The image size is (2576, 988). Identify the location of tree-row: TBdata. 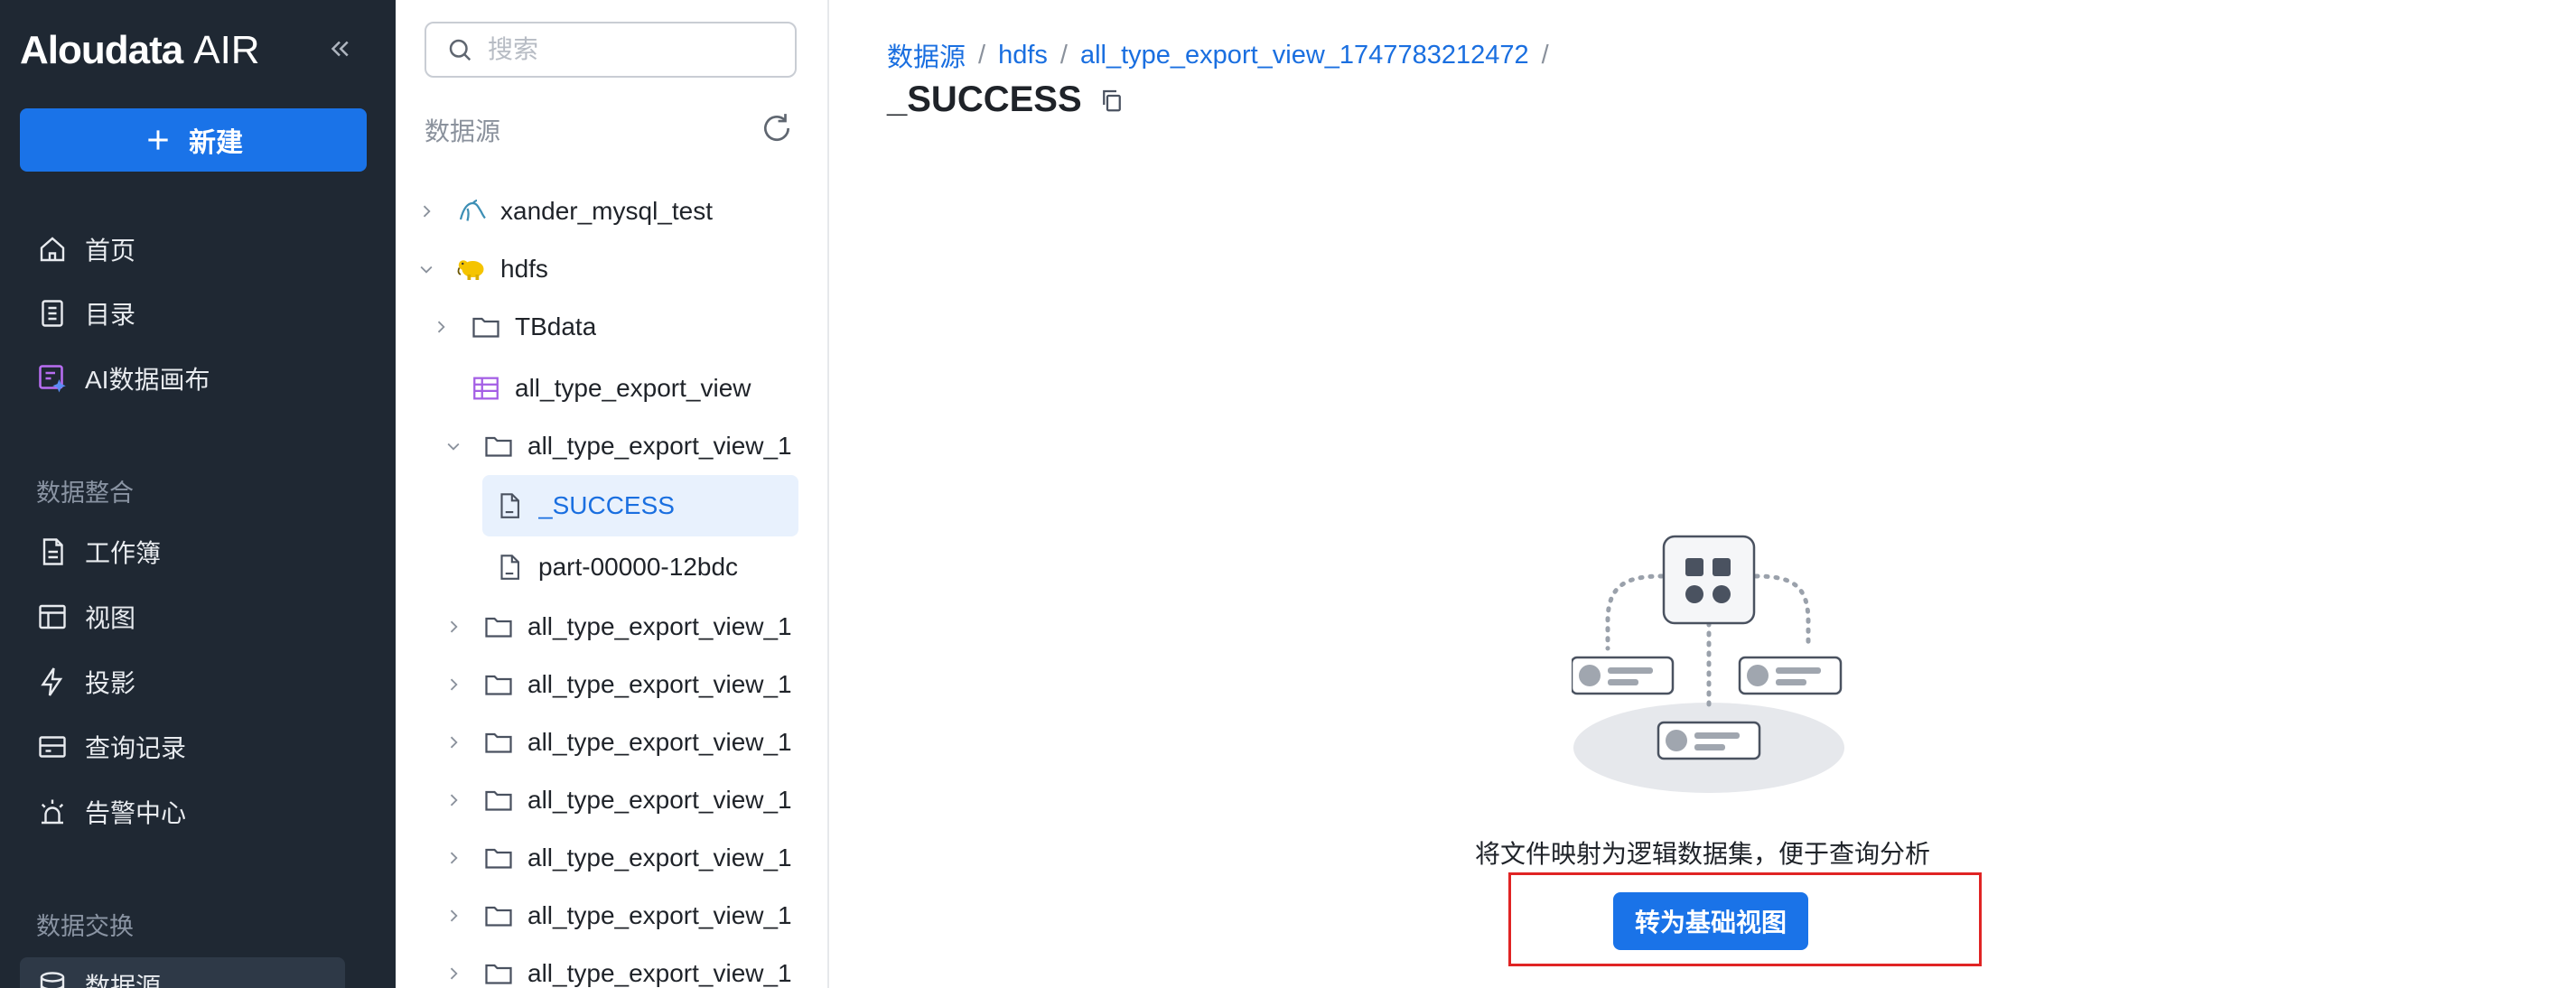
(614, 327).